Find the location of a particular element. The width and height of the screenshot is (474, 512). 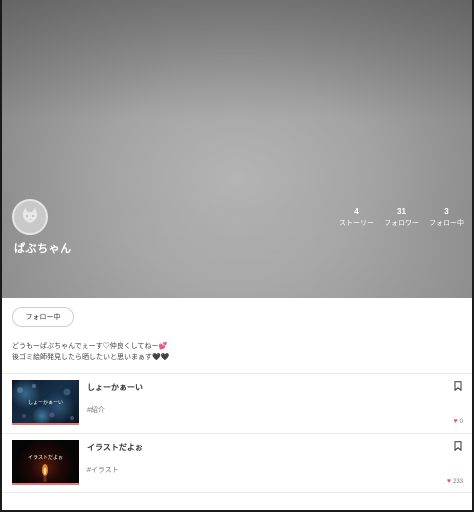

bio-line: どうもーぱぶちゃんでぇーす♡仲良くしてねー💕 is located at coordinates (90, 346).